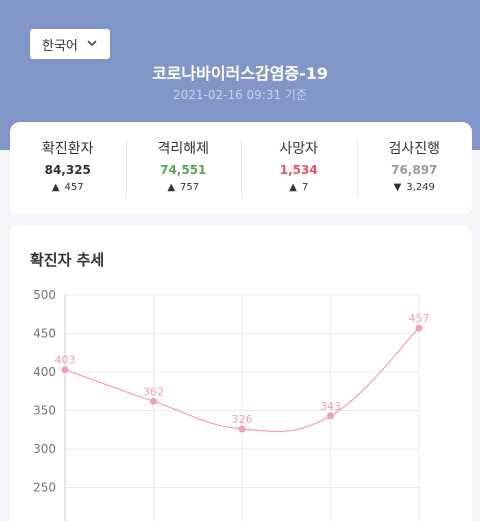 This screenshot has height=521, width=480. I want to click on data-label: 403, so click(65, 360).